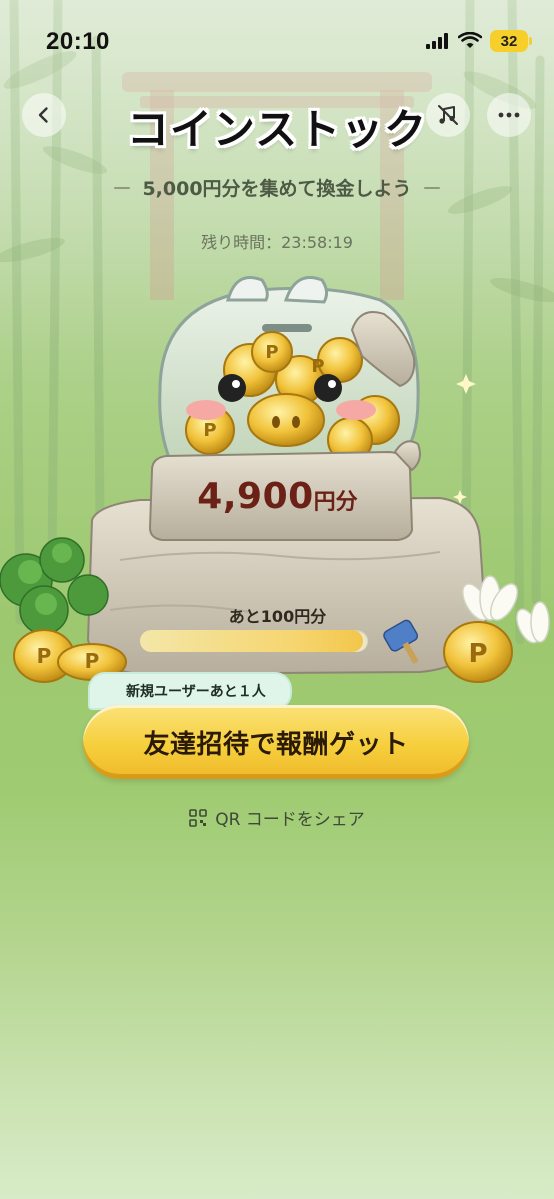 This screenshot has height=1199, width=554. Describe the element at coordinates (277, 129) in the screenshot. I see `page-title: コインストック` at that location.